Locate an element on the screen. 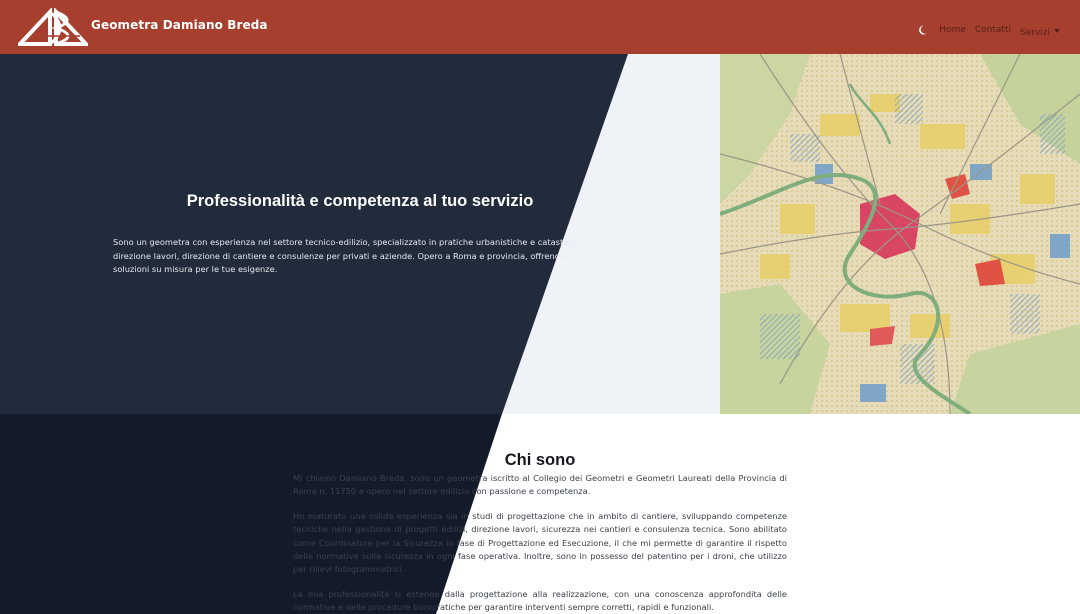  main-nav: Home Contatti Servizi is located at coordinates (989, 29).